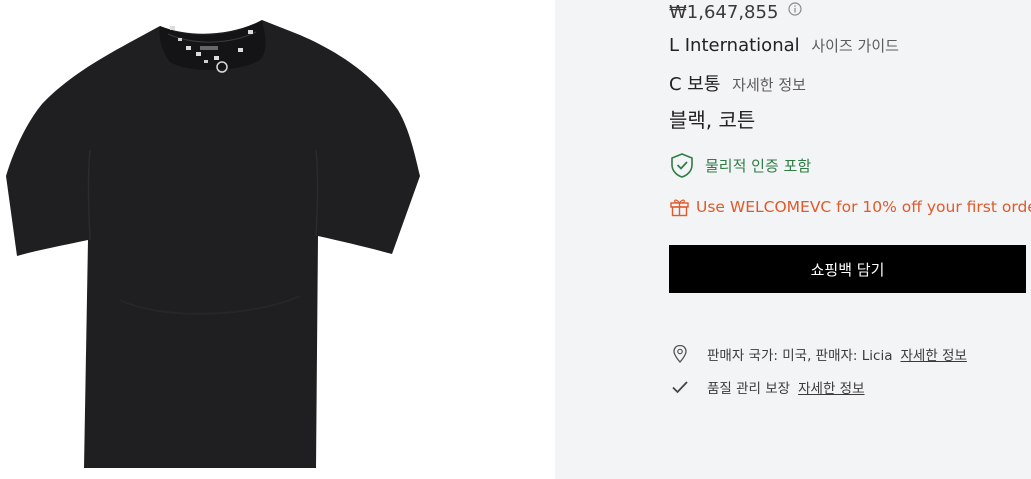 Image resolution: width=1031 pixels, height=479 pixels. What do you see at coordinates (724, 12) in the screenshot?
I see `price-value: ₩1,647,855` at bounding box center [724, 12].